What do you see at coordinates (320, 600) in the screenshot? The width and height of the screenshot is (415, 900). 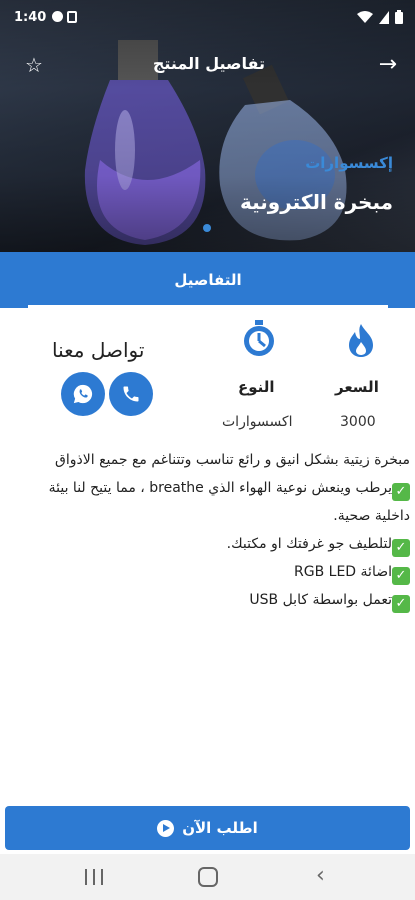 I see `feature-text: تعمل بواسطة كابل USB` at bounding box center [320, 600].